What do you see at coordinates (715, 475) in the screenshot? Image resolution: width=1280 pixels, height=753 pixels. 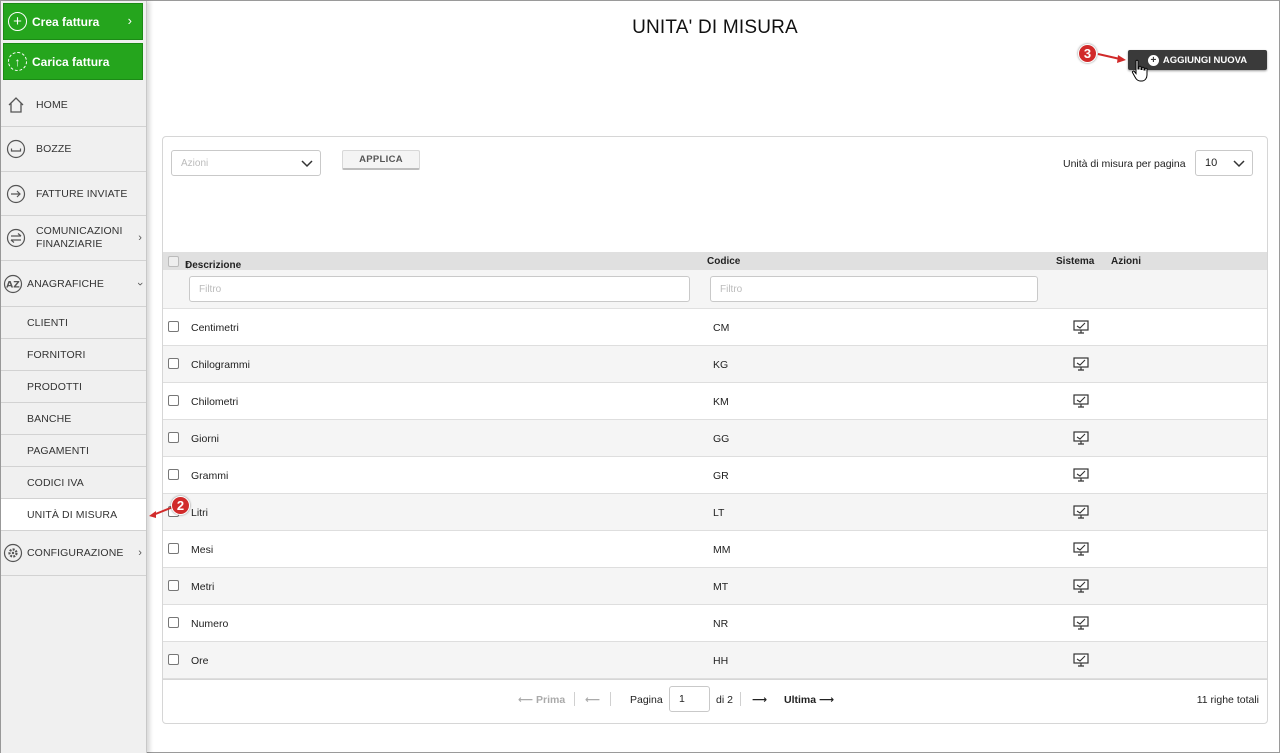 I see `table-row: Grammi GR` at bounding box center [715, 475].